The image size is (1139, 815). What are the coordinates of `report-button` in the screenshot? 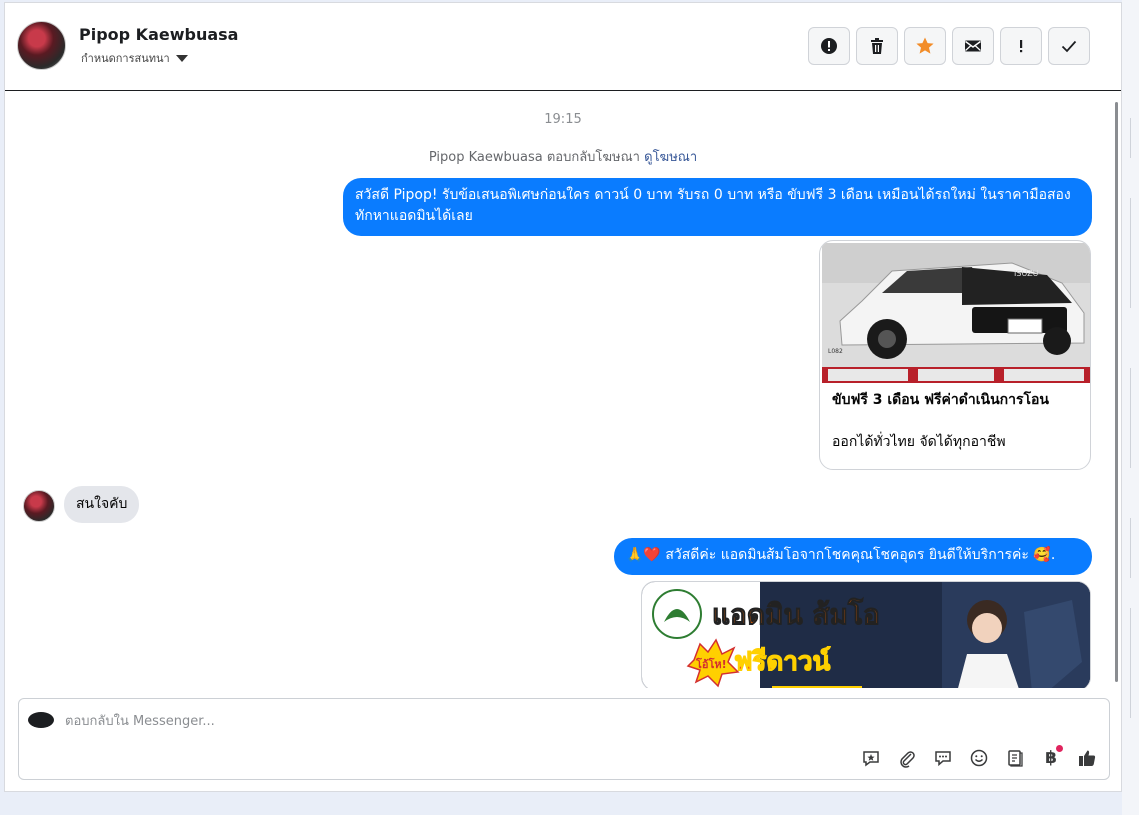 It's located at (829, 46).